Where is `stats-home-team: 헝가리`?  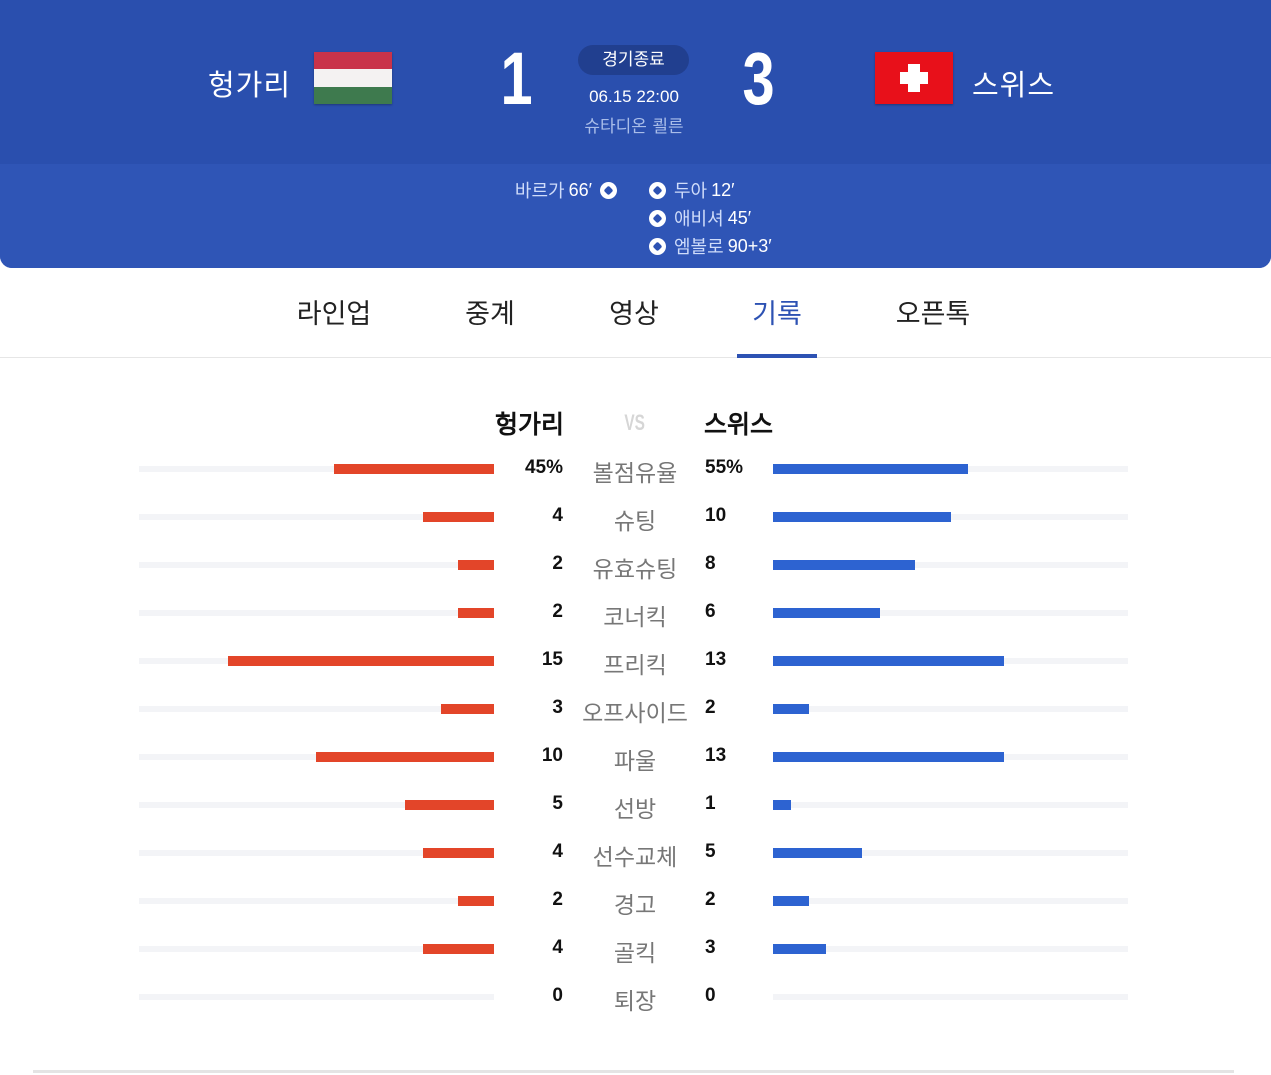 stats-home-team: 헝가리 is located at coordinates (529, 424).